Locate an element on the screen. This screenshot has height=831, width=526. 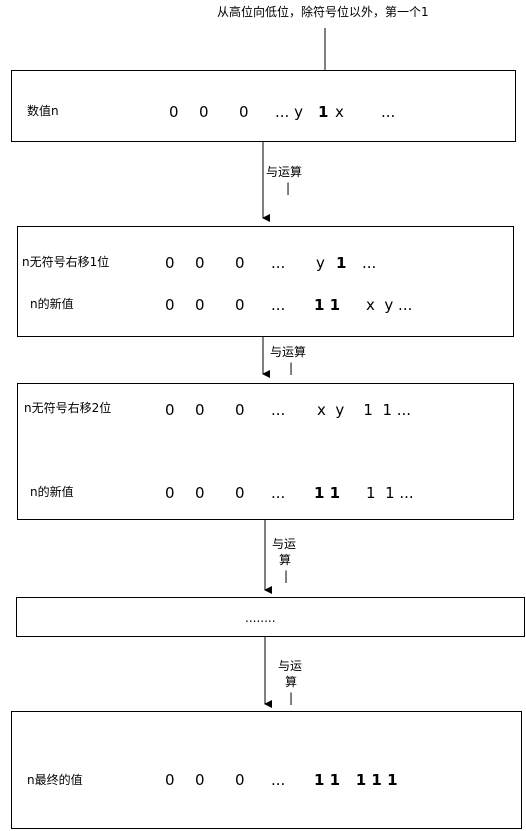
bit-ellipsis: ... y is located at coordinates (289, 112).